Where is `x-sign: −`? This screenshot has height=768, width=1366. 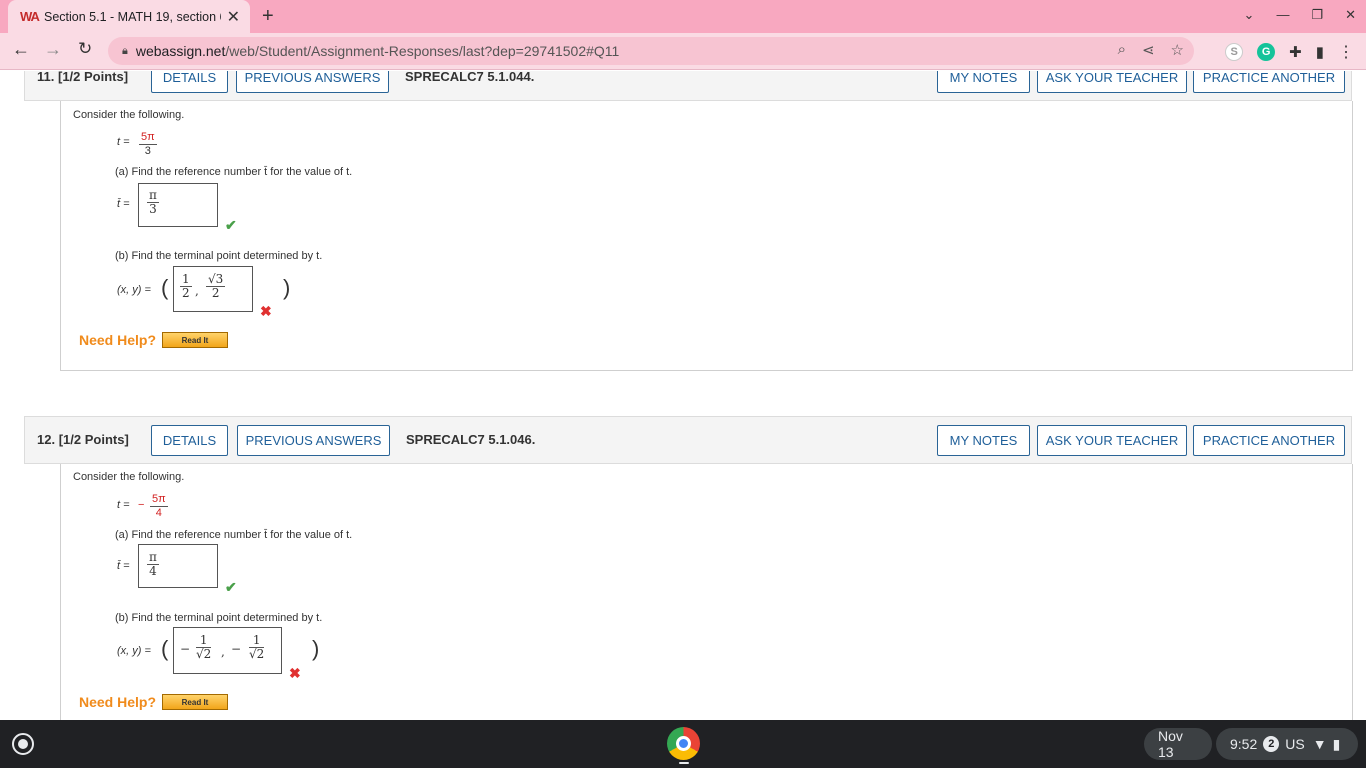 x-sign: − is located at coordinates (185, 649).